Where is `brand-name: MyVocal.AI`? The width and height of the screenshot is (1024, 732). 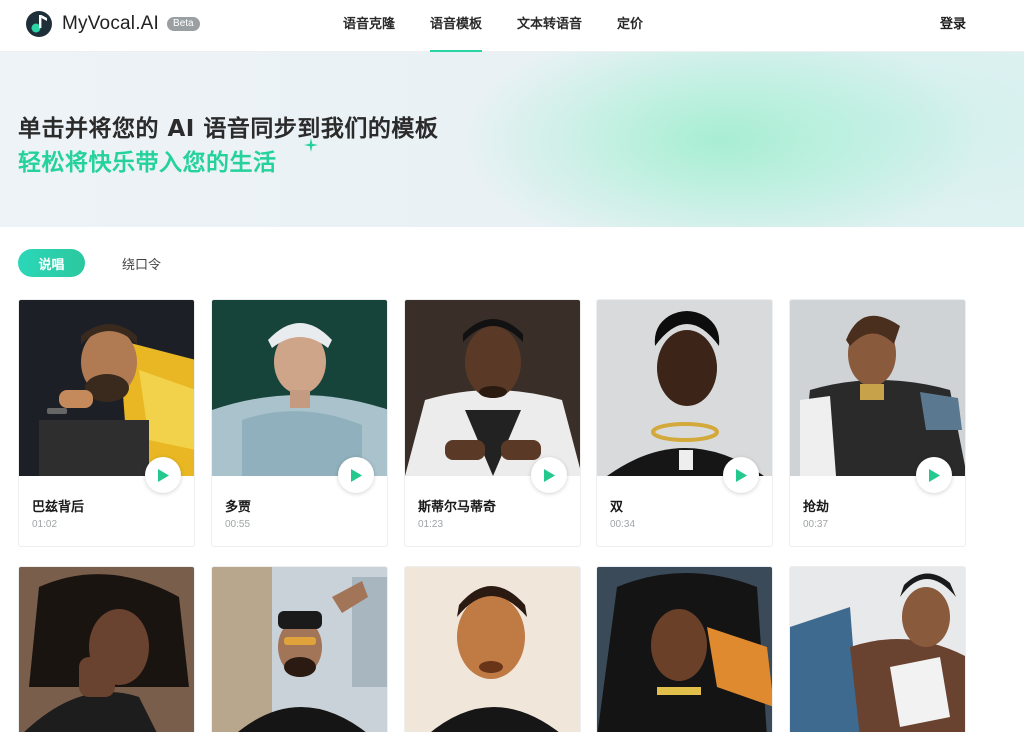 brand-name: MyVocal.AI is located at coordinates (111, 23).